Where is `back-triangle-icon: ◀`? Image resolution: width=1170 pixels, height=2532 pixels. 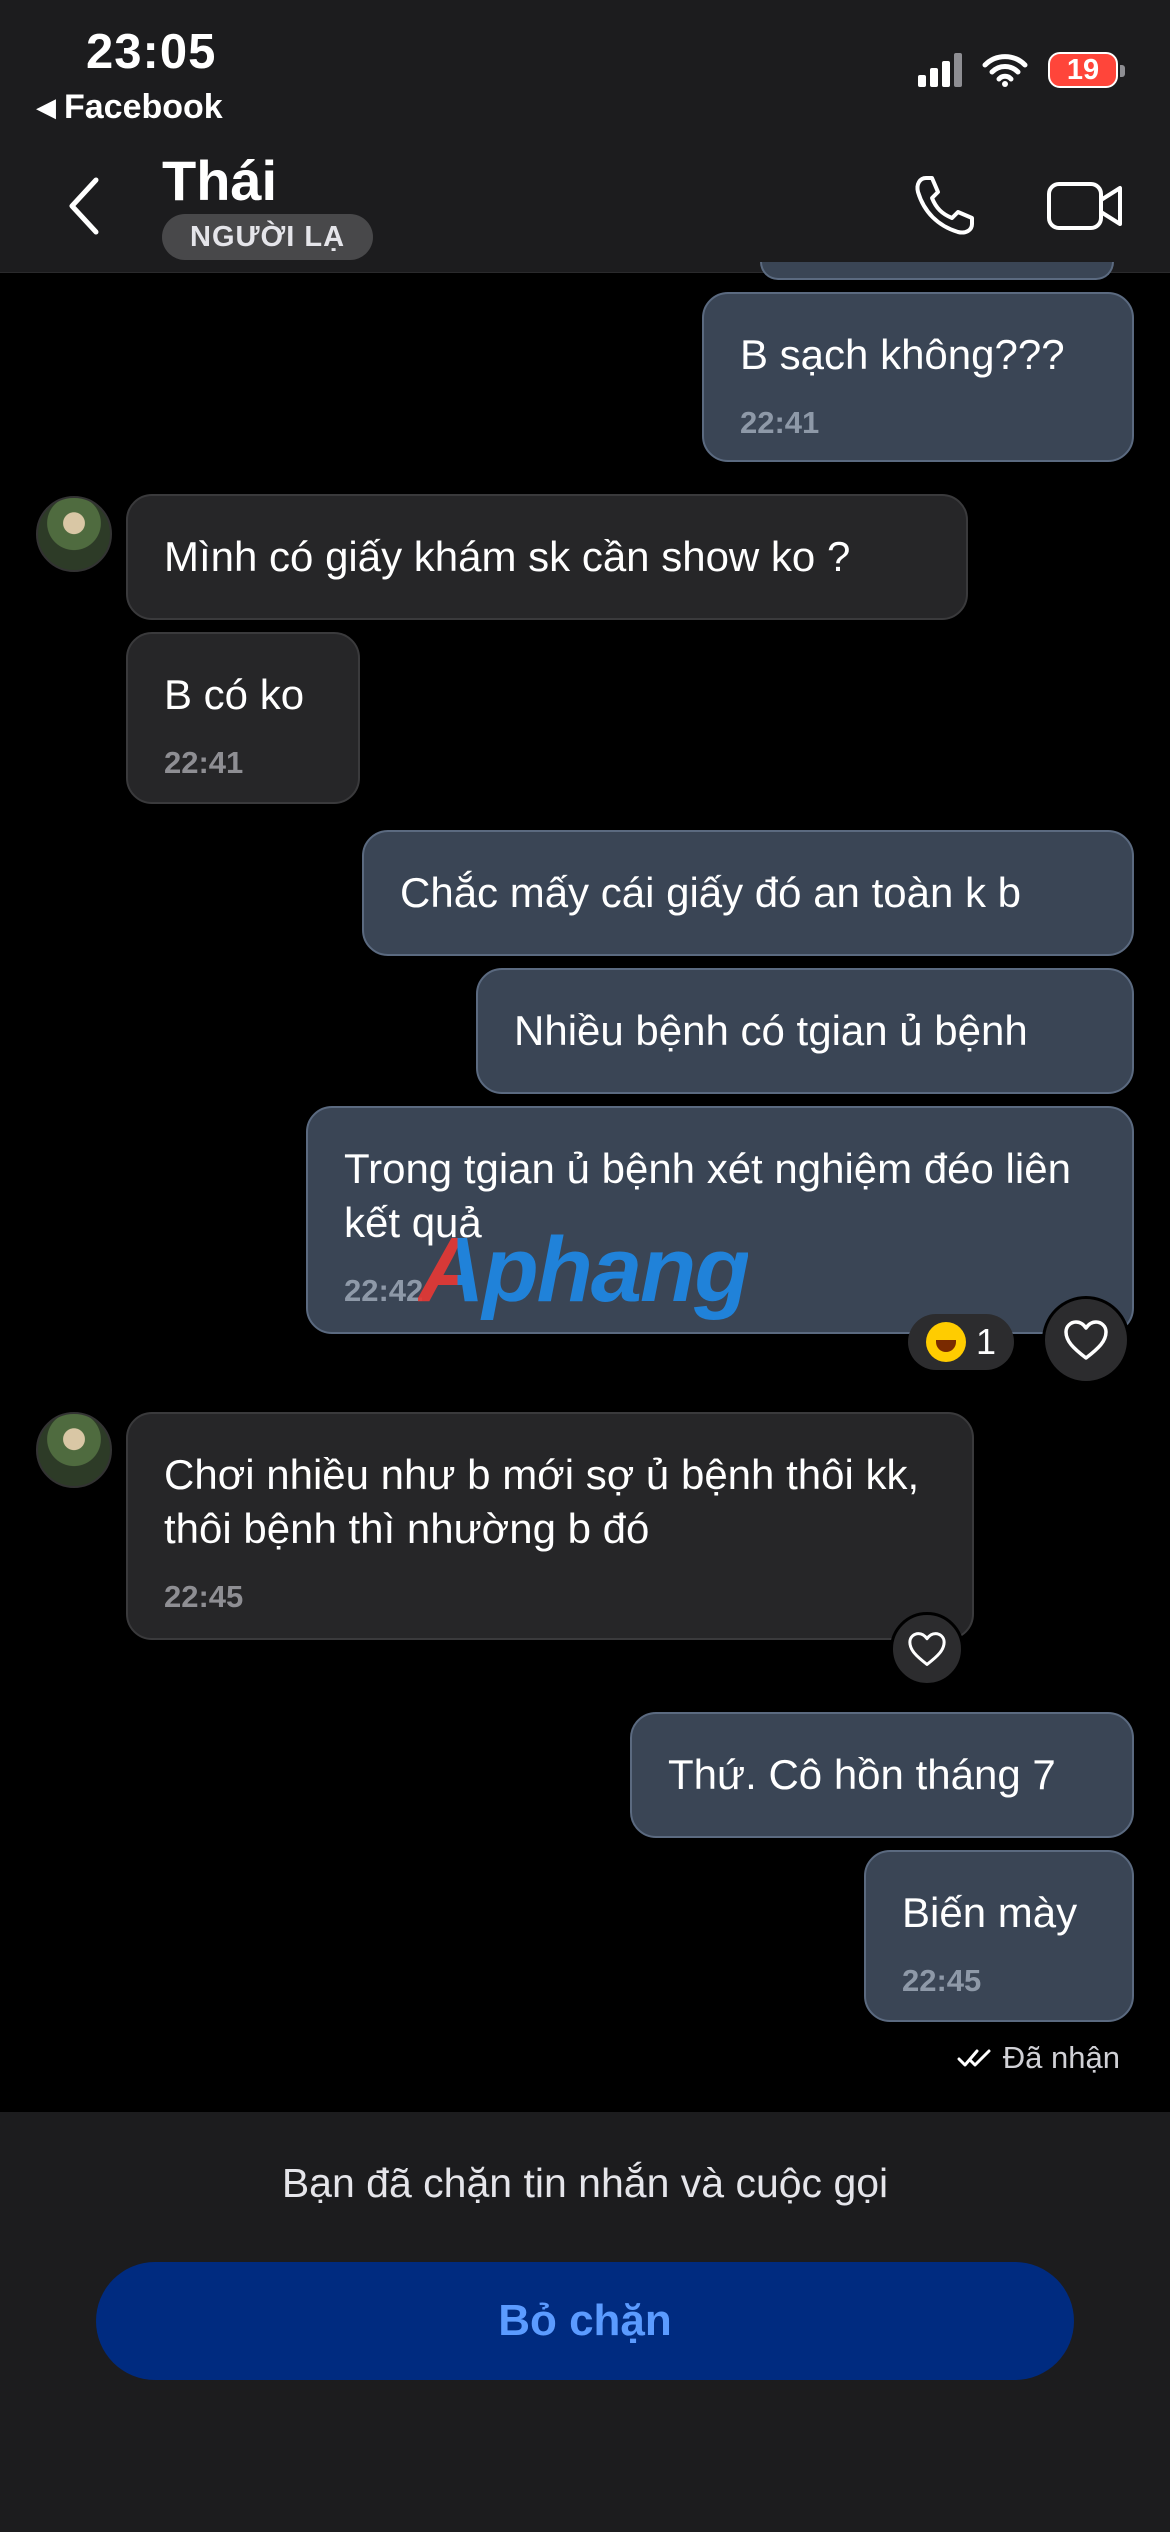 back-triangle-icon: ◀ is located at coordinates (46, 107).